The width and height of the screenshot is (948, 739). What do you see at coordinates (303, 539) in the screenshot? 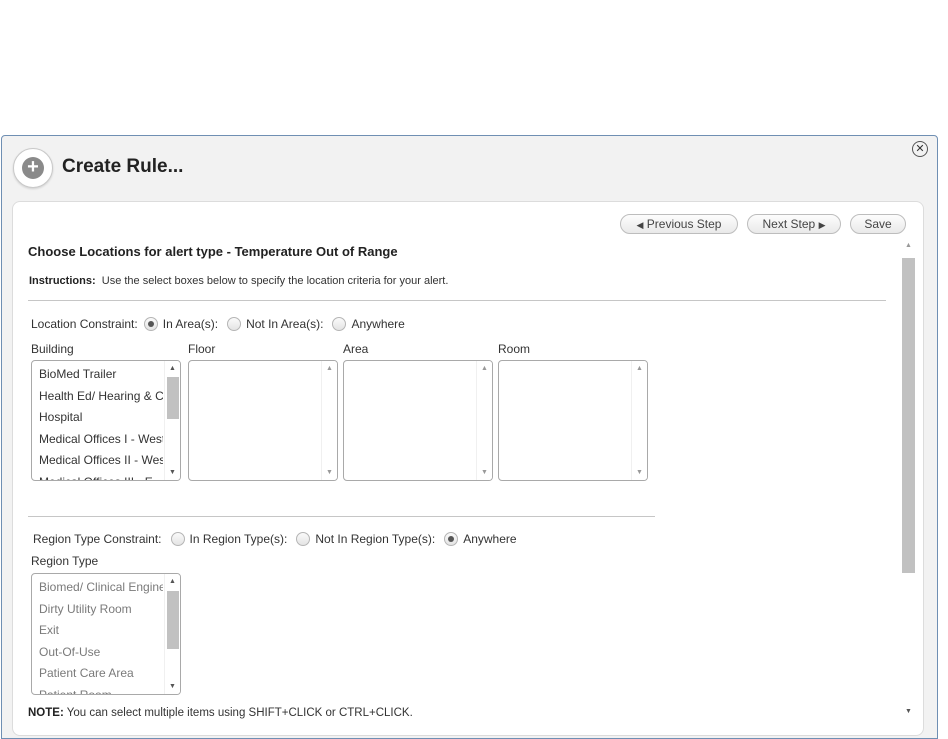
I see `radio-not-in-region-types` at bounding box center [303, 539].